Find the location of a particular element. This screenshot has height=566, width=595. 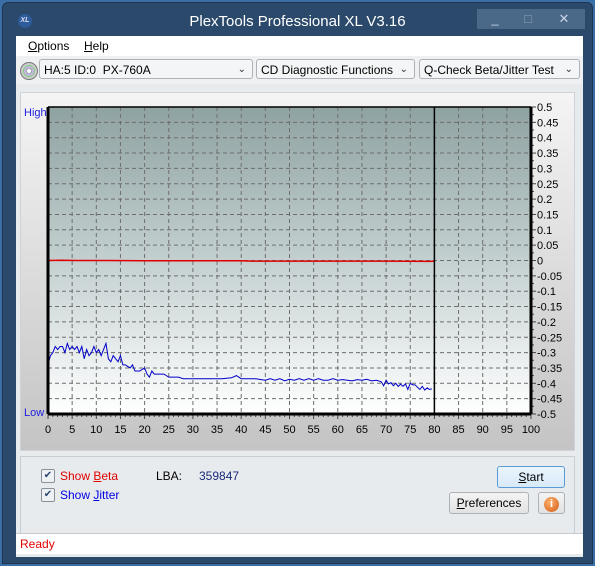

y-tick-label: -0.05 is located at coordinates (549, 277).